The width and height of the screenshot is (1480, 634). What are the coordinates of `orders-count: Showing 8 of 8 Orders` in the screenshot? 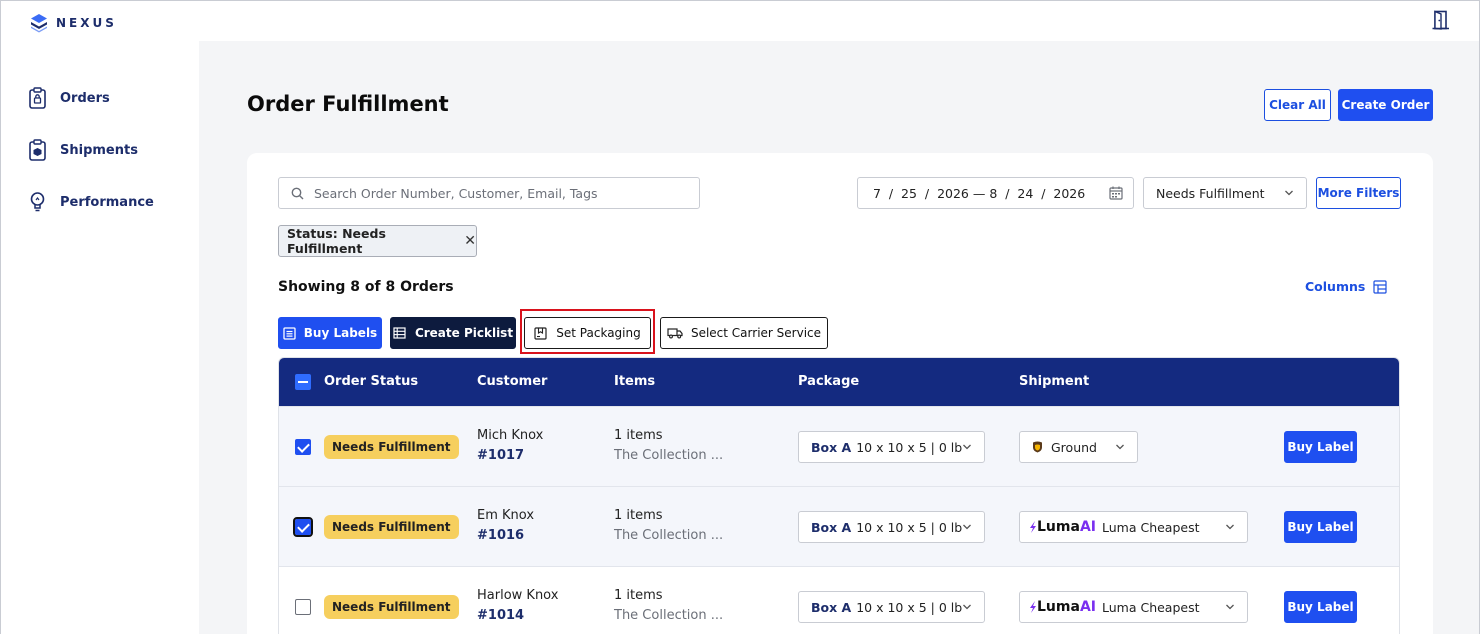 It's located at (366, 287).